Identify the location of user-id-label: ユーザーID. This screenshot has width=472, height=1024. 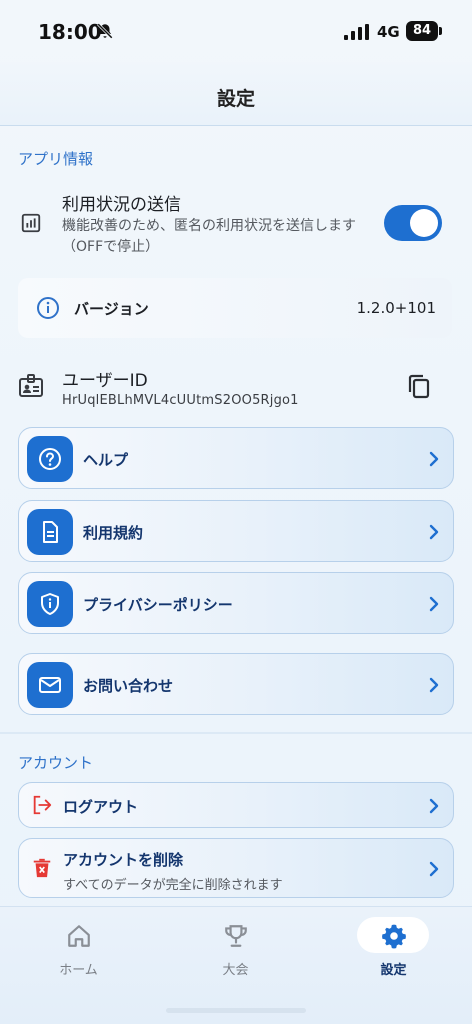
(105, 381).